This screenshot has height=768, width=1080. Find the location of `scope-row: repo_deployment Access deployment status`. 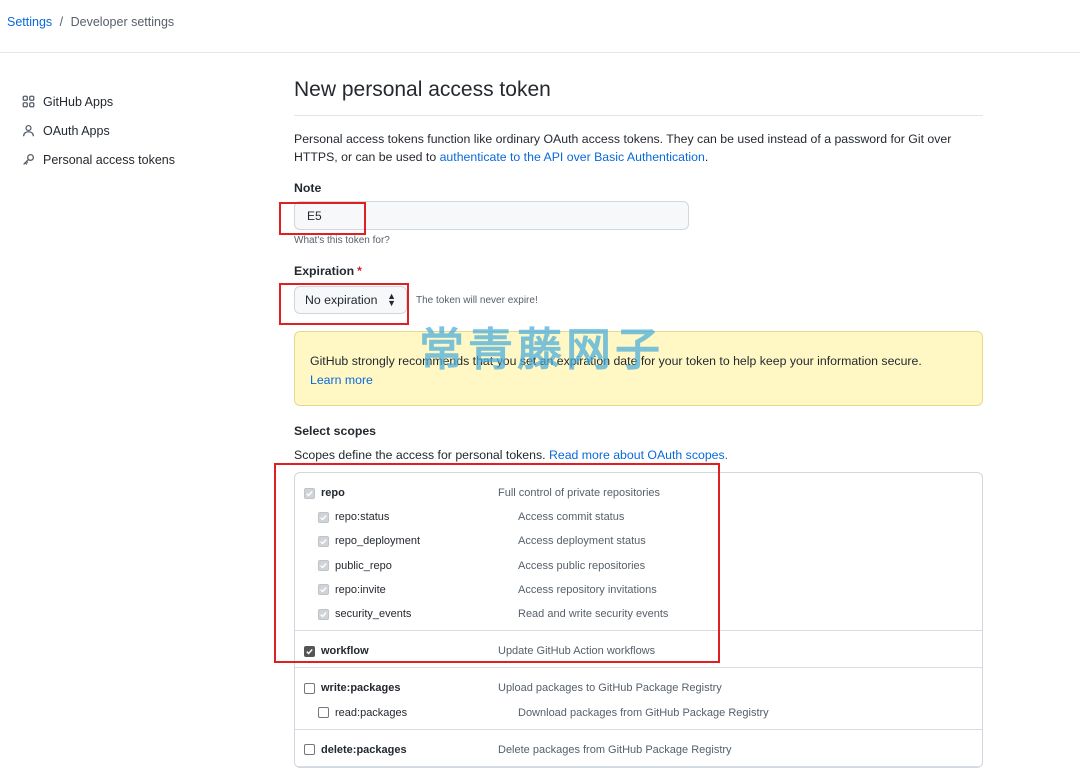

scope-row: repo_deployment Access deployment status is located at coordinates (638, 541).